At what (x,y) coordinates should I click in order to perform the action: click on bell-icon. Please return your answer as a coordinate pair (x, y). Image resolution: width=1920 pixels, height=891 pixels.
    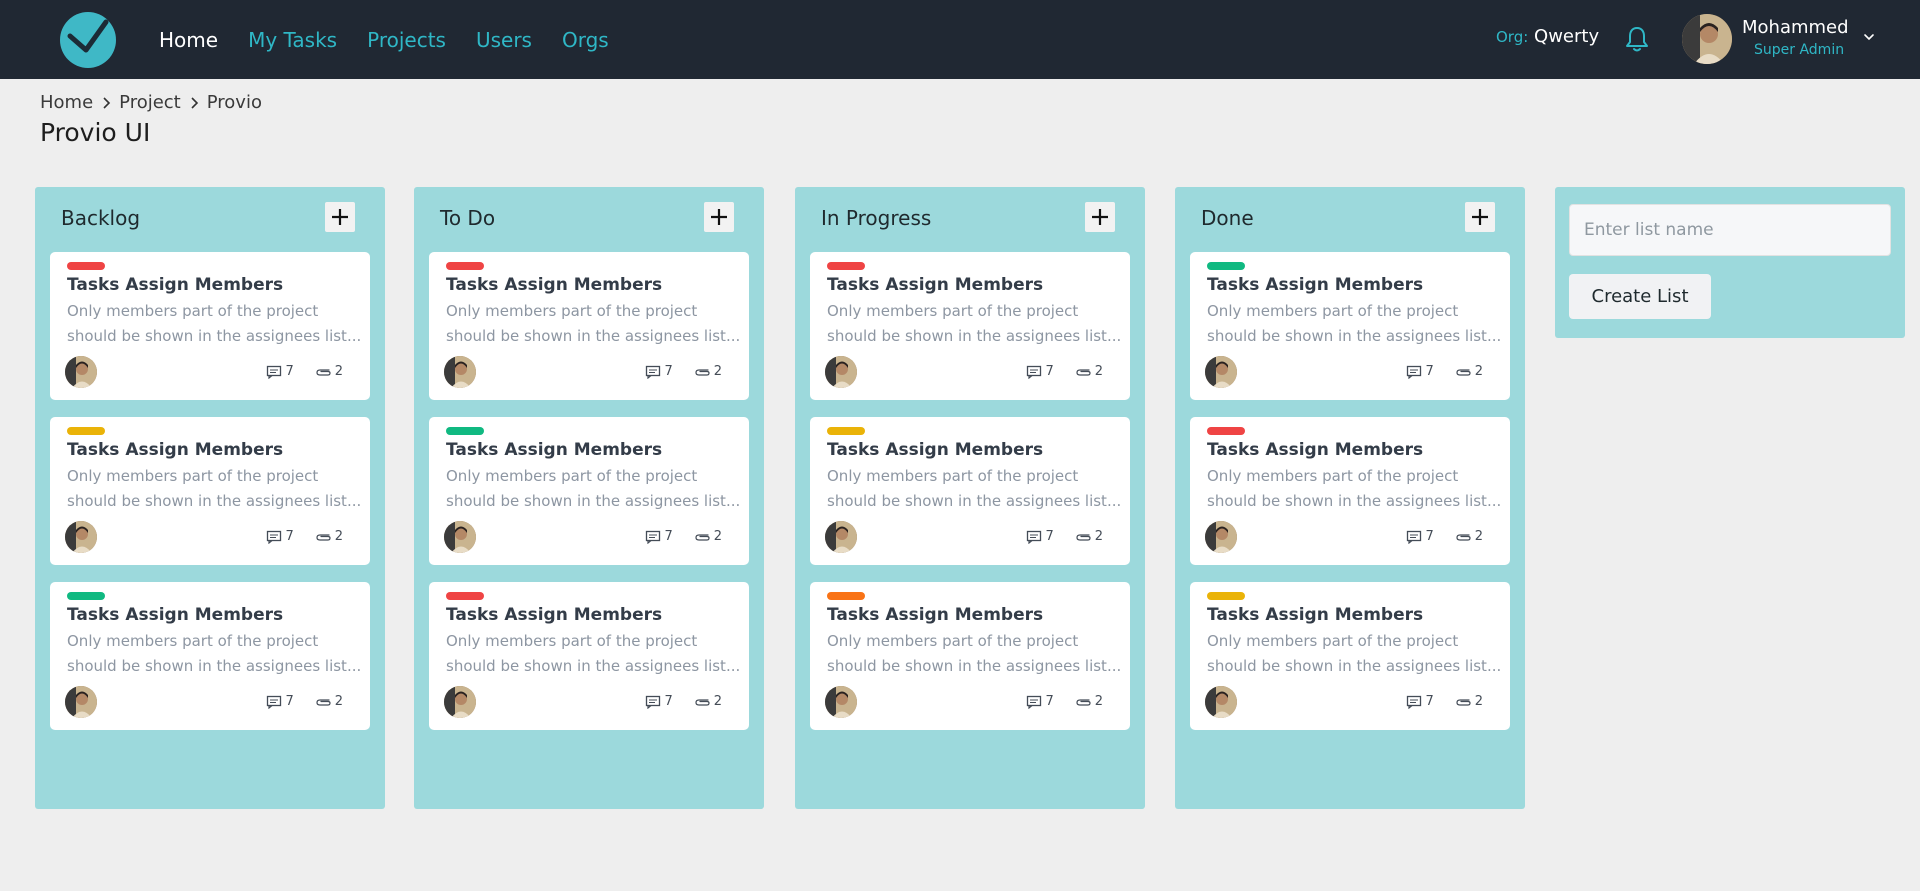
    Looking at the image, I should click on (1637, 39).